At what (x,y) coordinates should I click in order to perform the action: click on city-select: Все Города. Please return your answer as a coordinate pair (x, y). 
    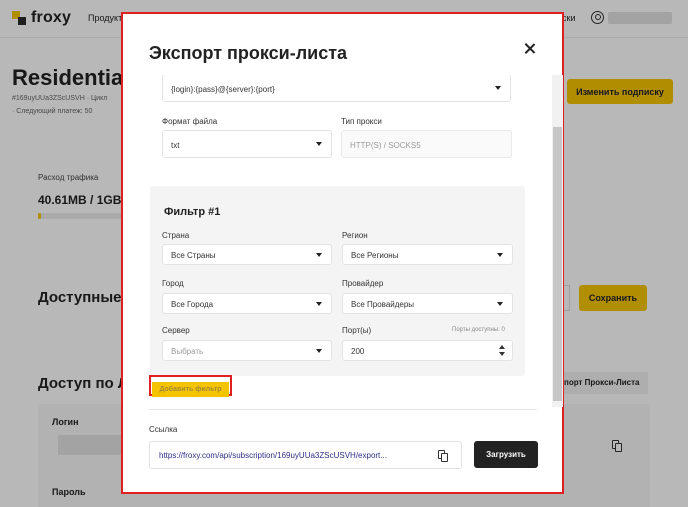
    Looking at the image, I should click on (247, 303).